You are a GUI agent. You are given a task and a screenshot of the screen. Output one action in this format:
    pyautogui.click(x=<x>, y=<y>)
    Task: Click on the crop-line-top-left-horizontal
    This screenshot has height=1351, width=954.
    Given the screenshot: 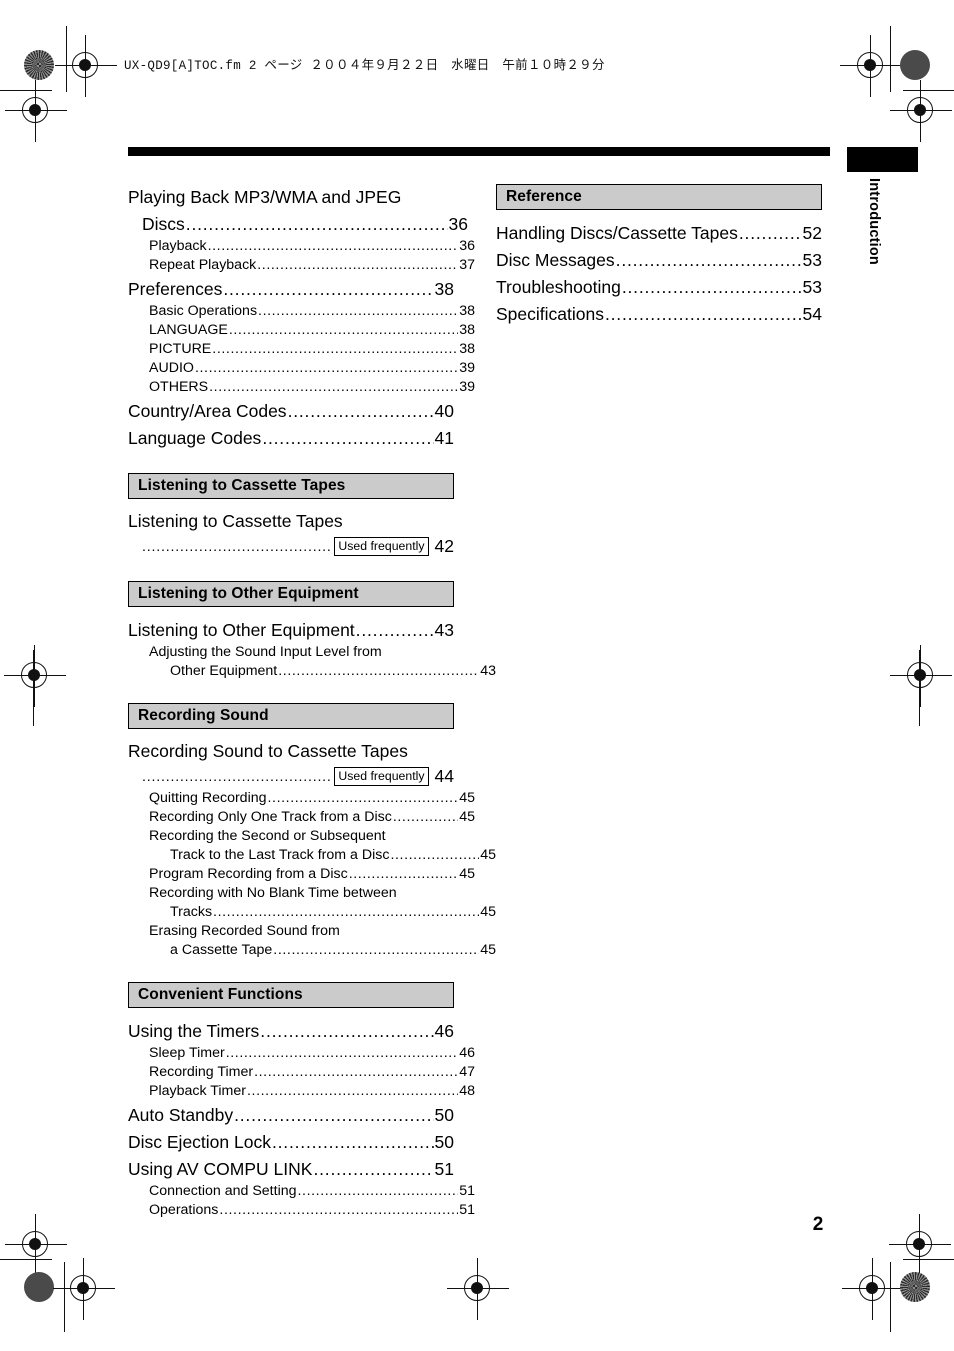 What is the action you would take?
    pyautogui.click(x=26, y=90)
    